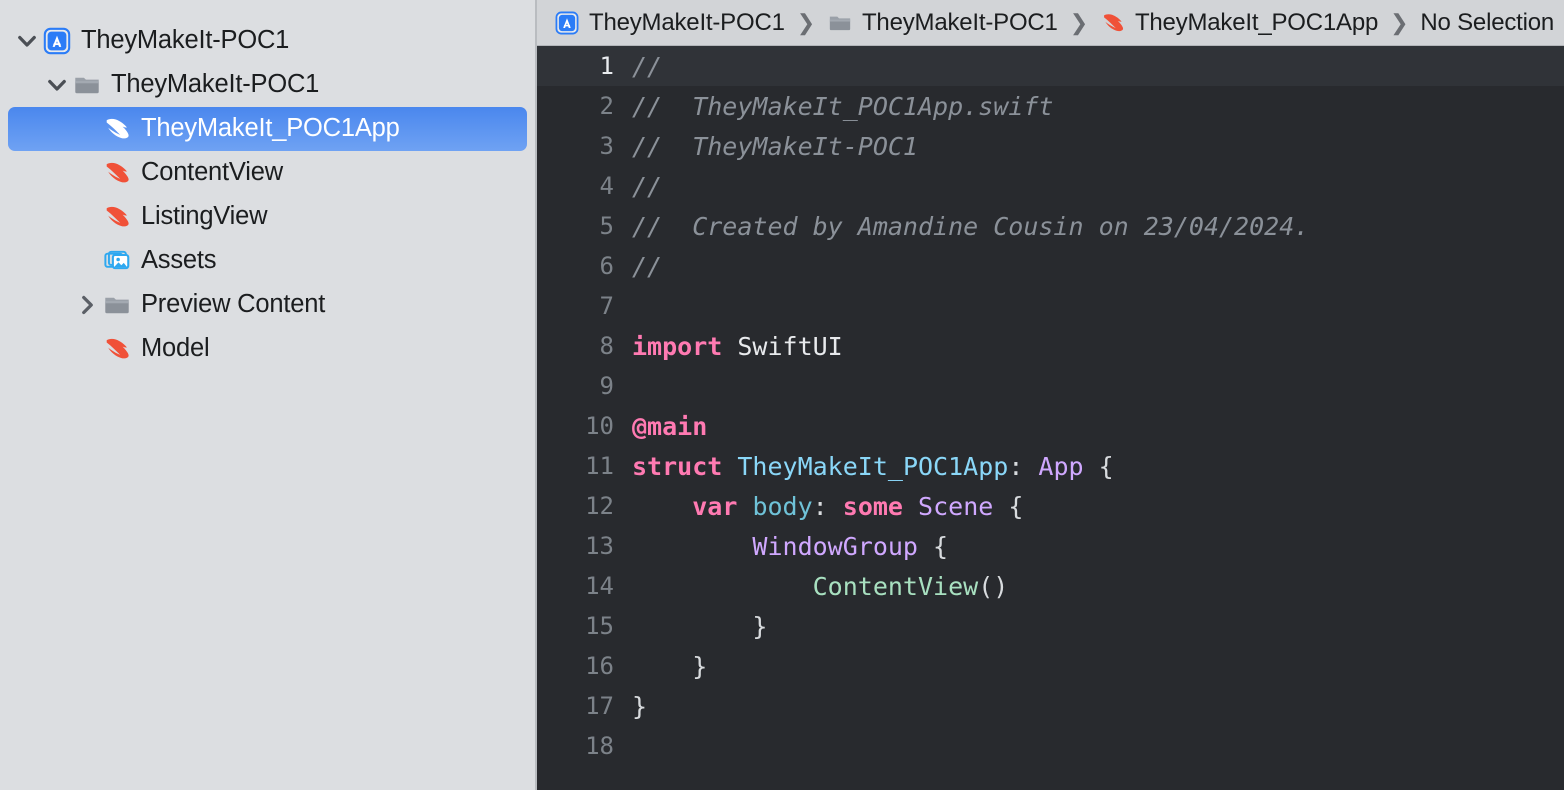 Image resolution: width=1564 pixels, height=790 pixels. I want to click on navigator-item-preview-content: Preview Content, so click(267, 305).